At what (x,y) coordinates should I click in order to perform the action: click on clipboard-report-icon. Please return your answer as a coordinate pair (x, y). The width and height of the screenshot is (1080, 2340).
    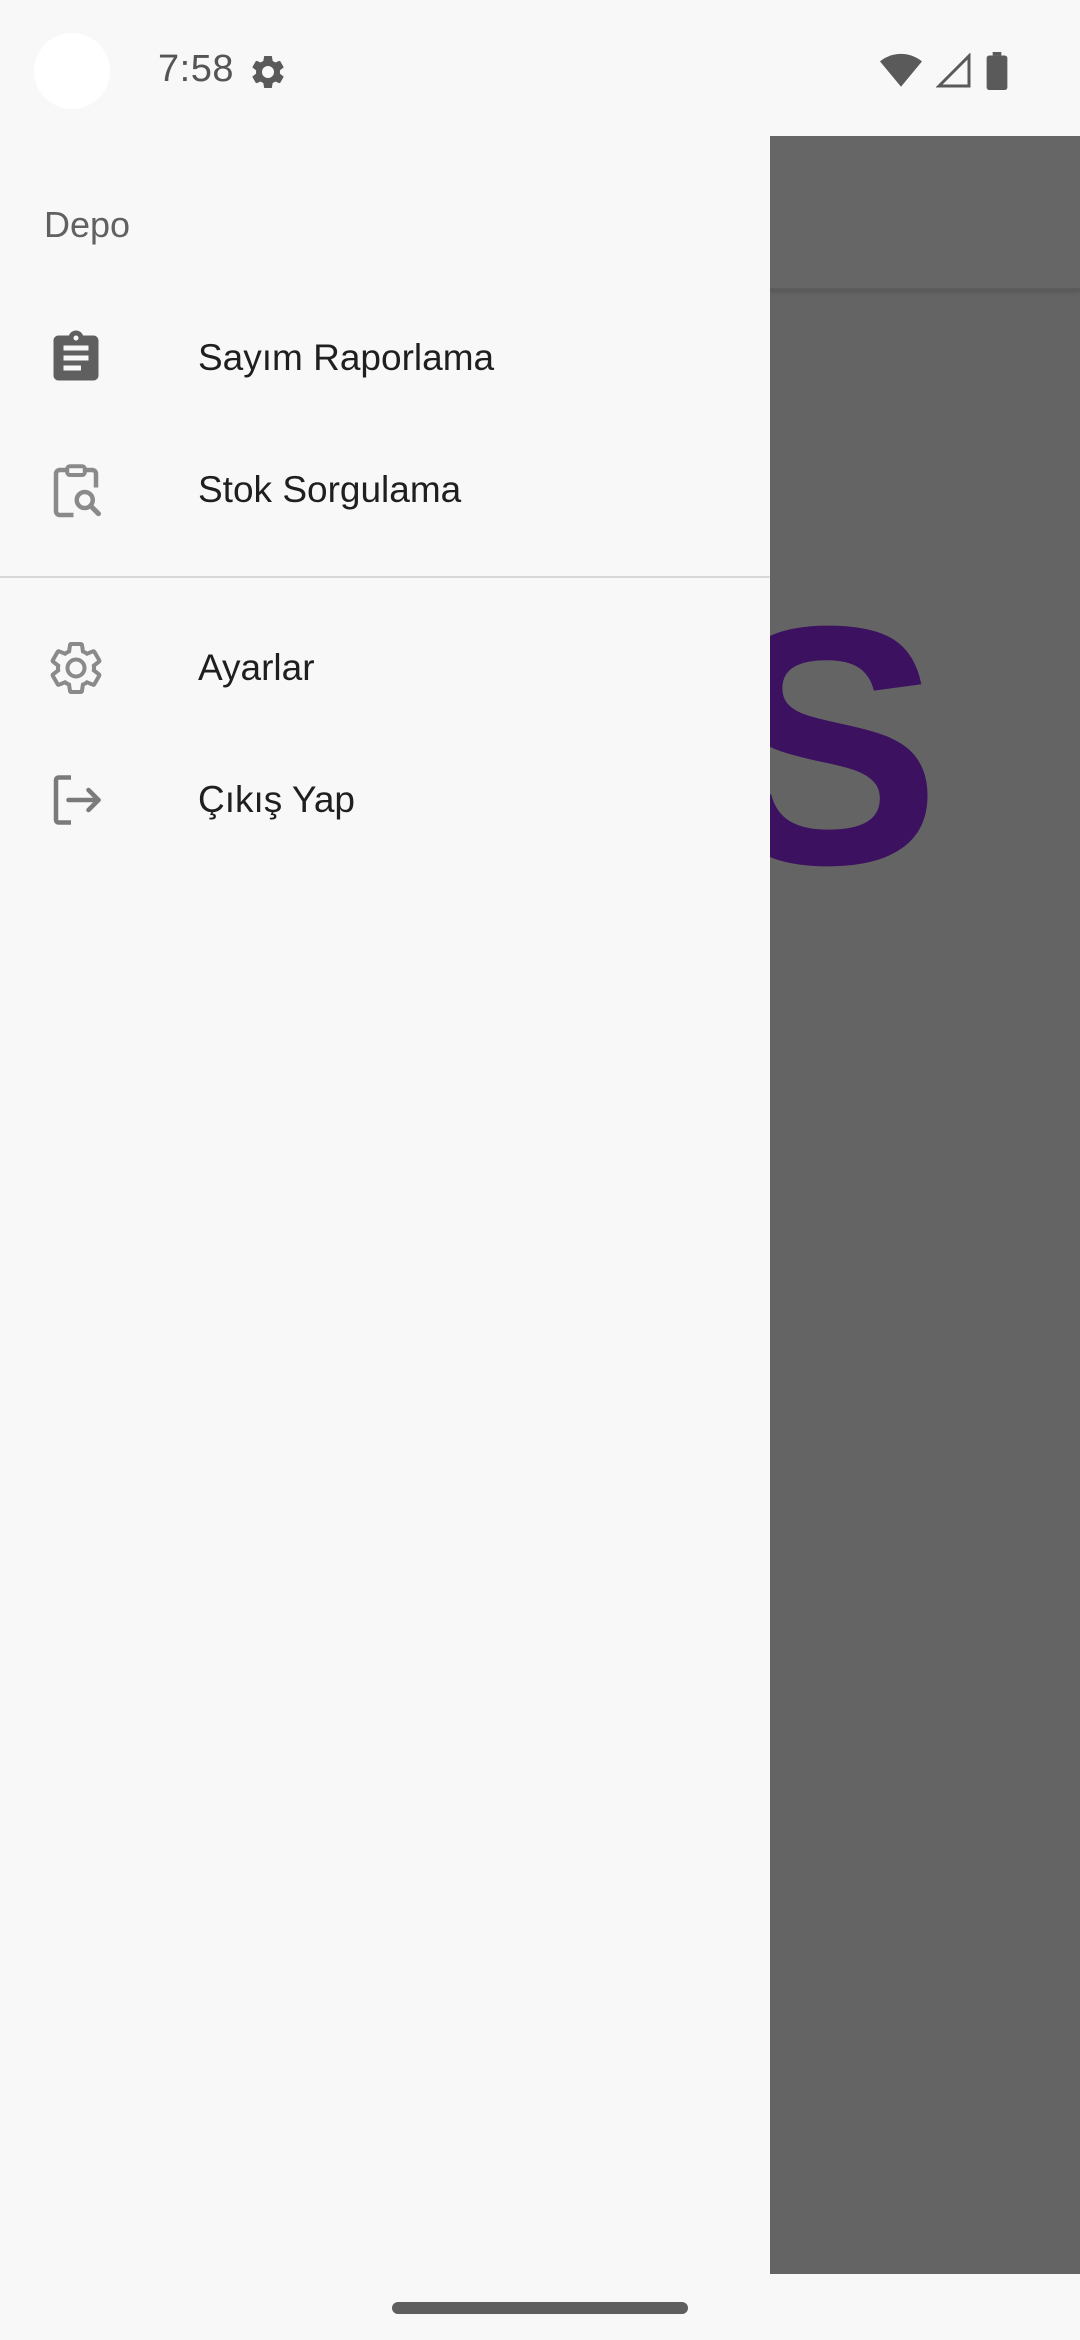
    Looking at the image, I should click on (76, 358).